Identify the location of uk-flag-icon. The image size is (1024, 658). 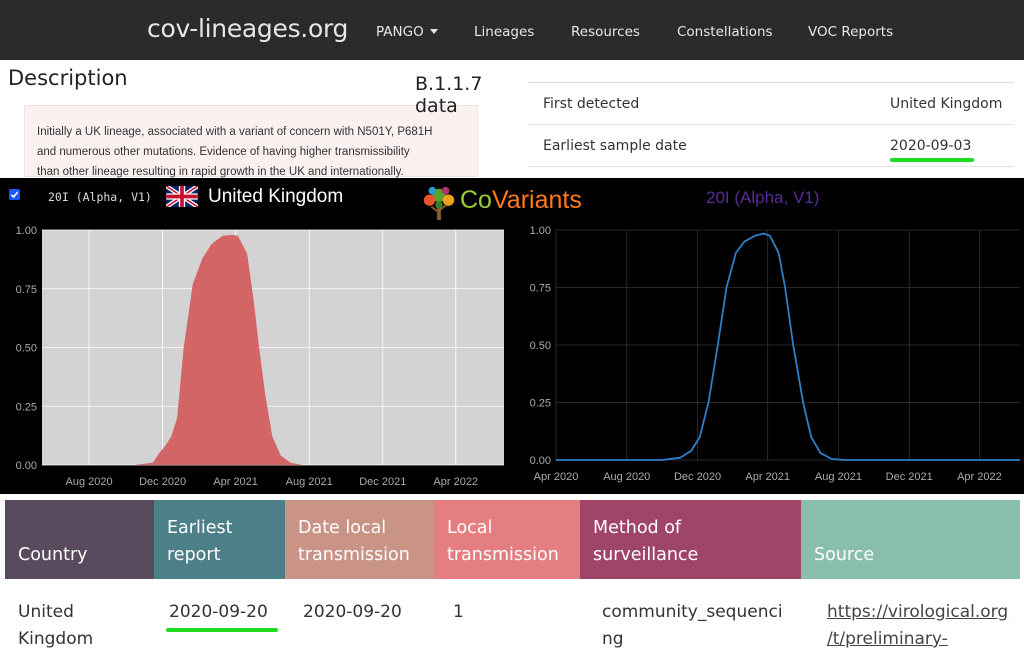
(182, 196).